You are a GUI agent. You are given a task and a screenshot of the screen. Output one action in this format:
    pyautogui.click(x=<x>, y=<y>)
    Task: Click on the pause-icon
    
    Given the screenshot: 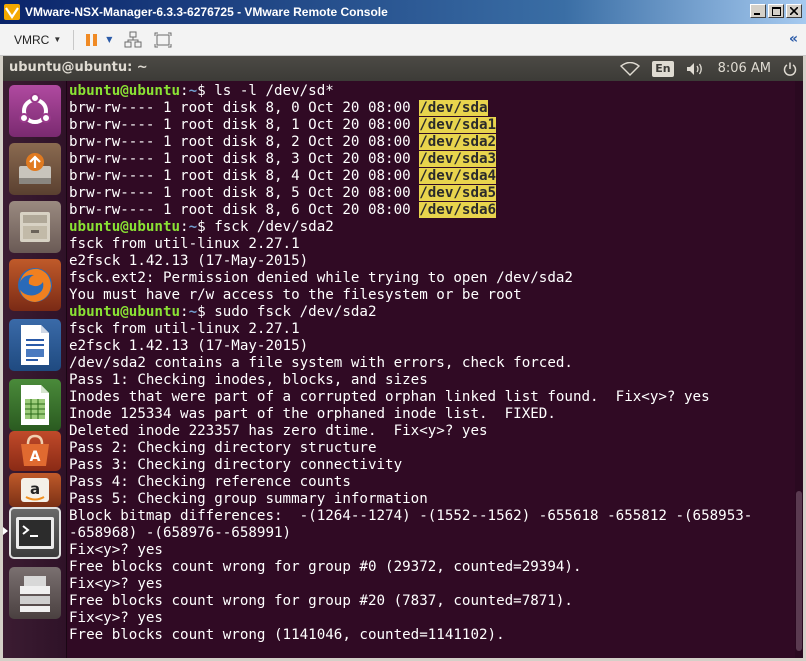 What is the action you would take?
    pyautogui.click(x=92, y=39)
    